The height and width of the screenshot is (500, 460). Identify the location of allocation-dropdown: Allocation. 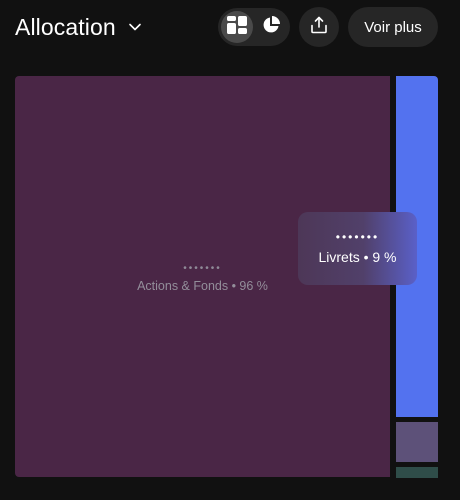
(78, 27).